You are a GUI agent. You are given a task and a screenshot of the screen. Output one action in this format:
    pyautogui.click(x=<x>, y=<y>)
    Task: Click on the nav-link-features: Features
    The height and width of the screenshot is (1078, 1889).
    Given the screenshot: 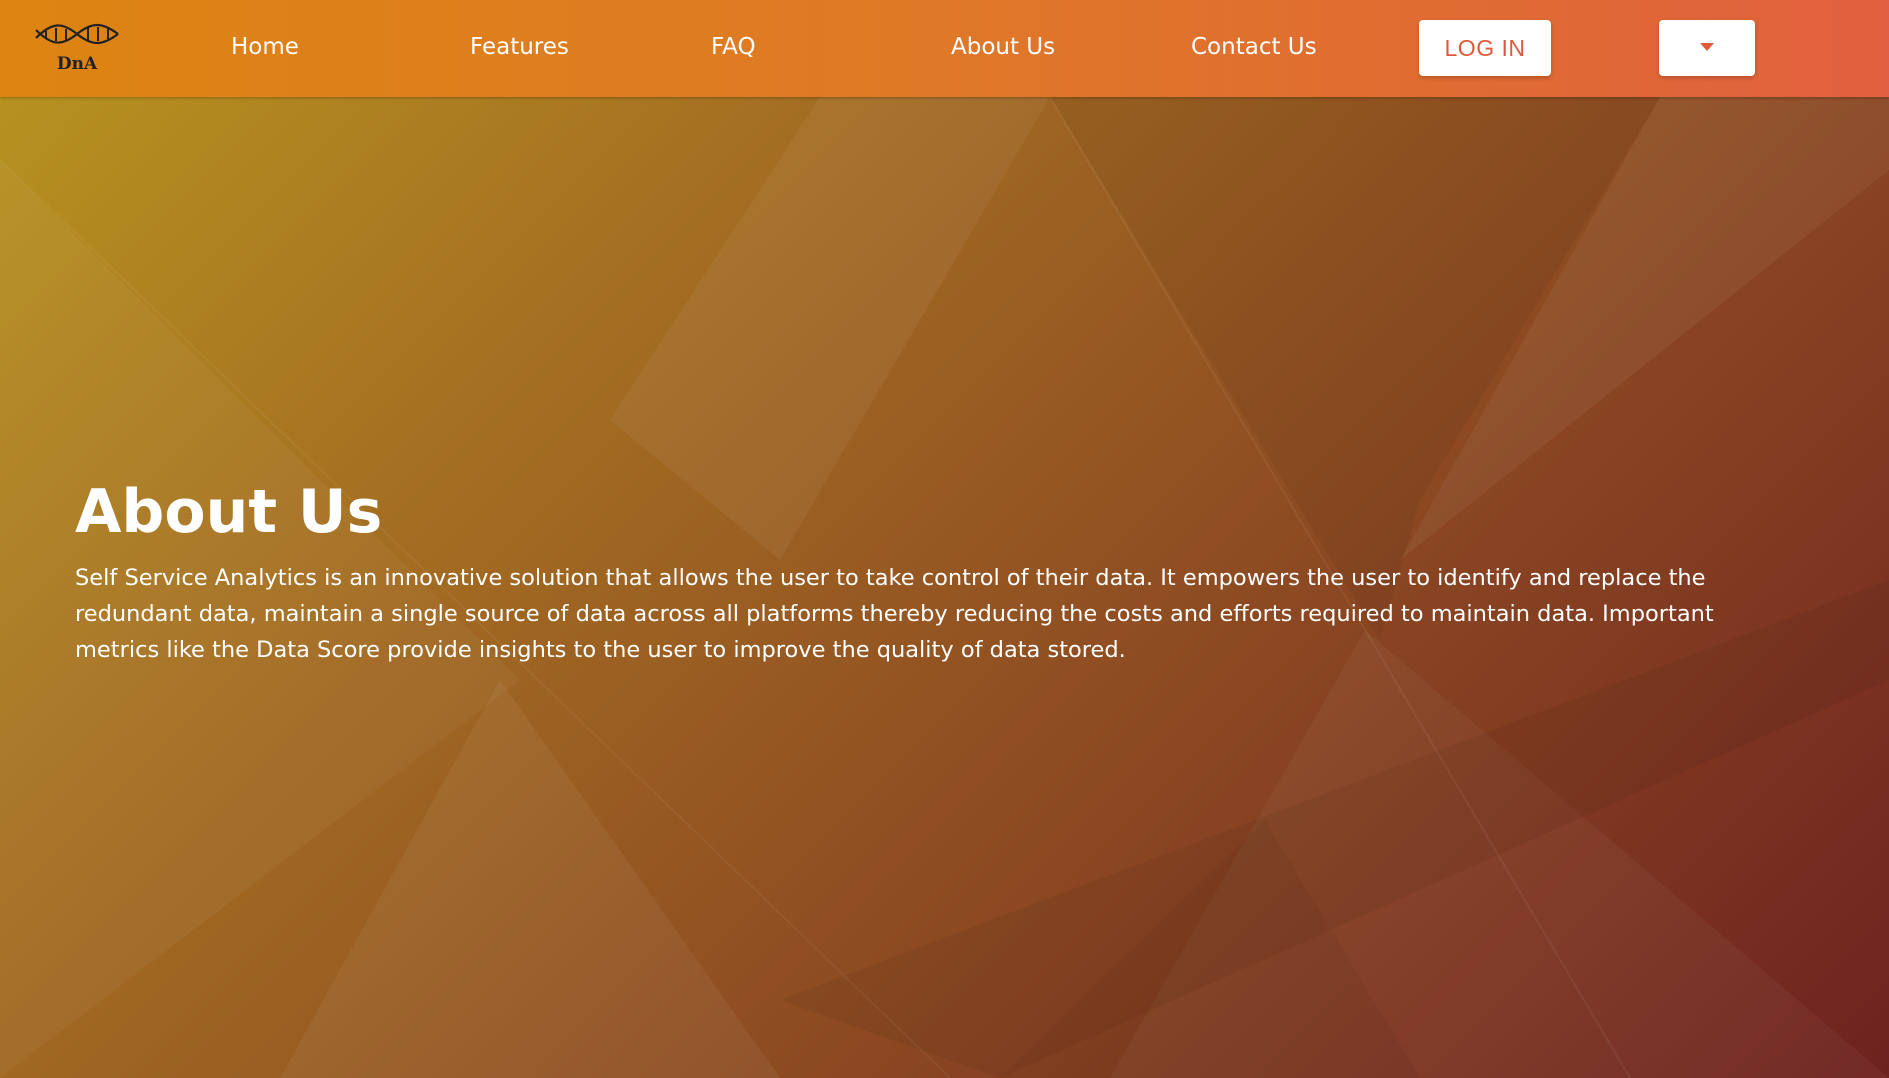 What is the action you would take?
    pyautogui.click(x=519, y=47)
    